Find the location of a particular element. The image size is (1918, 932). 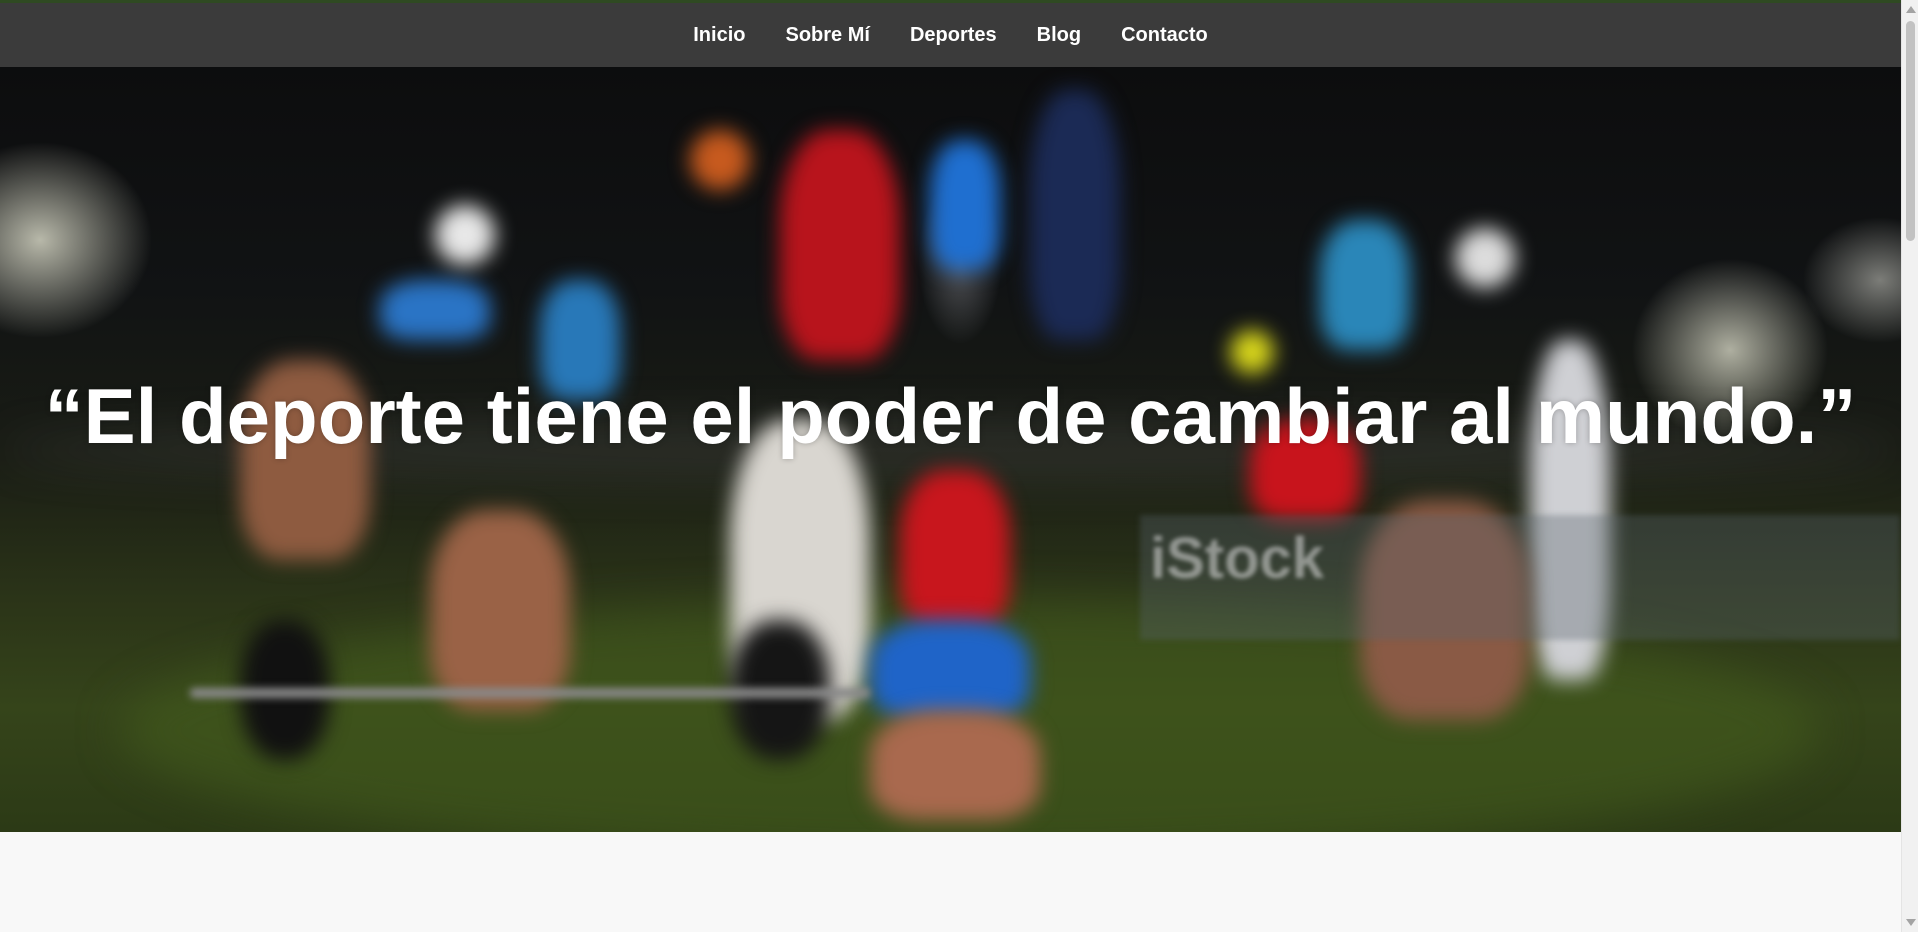

basketball is located at coordinates (720, 160).